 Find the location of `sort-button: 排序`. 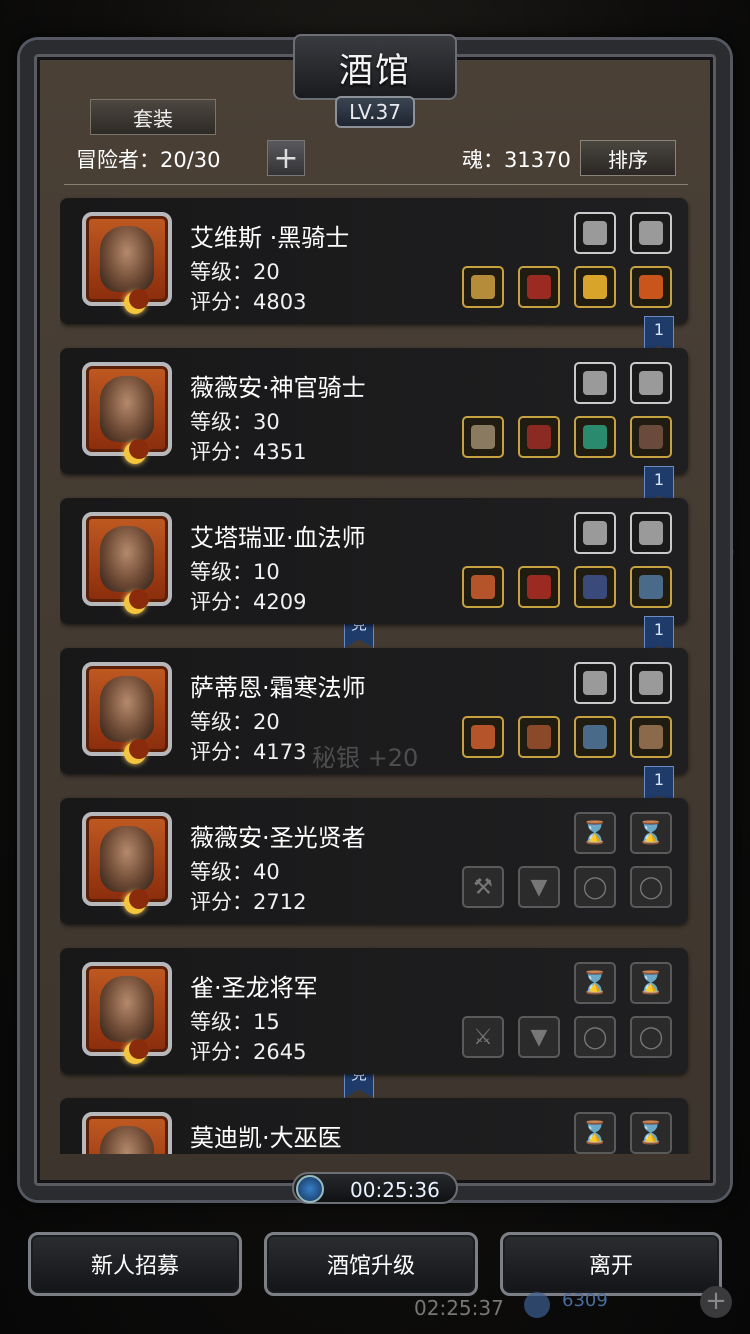

sort-button: 排序 is located at coordinates (628, 158).